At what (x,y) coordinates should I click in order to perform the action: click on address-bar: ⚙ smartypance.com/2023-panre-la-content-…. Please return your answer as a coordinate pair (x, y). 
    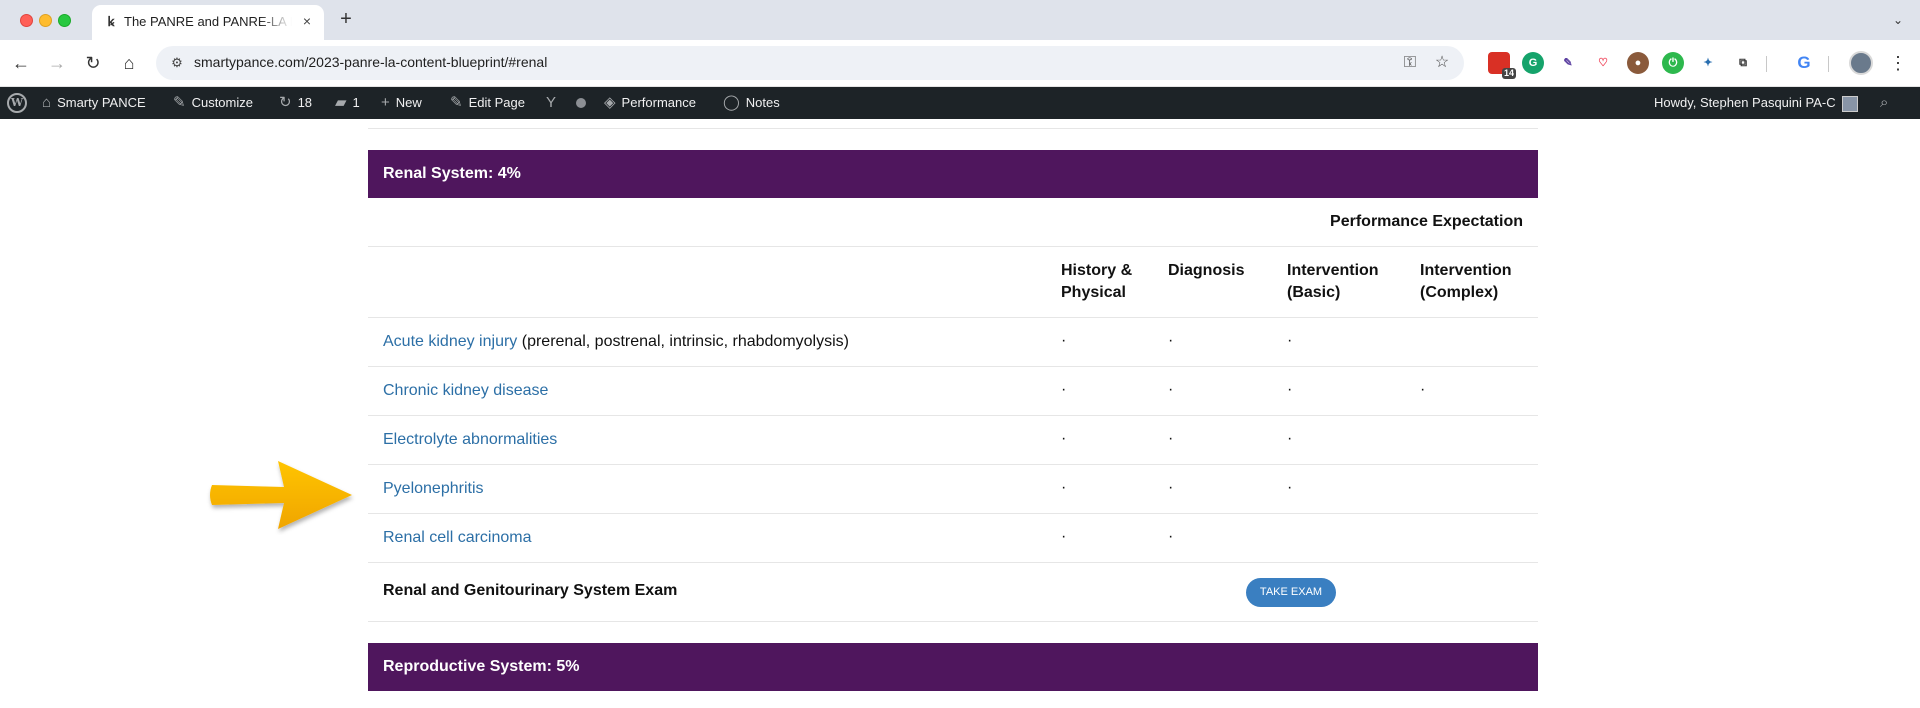
    Looking at the image, I should click on (810, 63).